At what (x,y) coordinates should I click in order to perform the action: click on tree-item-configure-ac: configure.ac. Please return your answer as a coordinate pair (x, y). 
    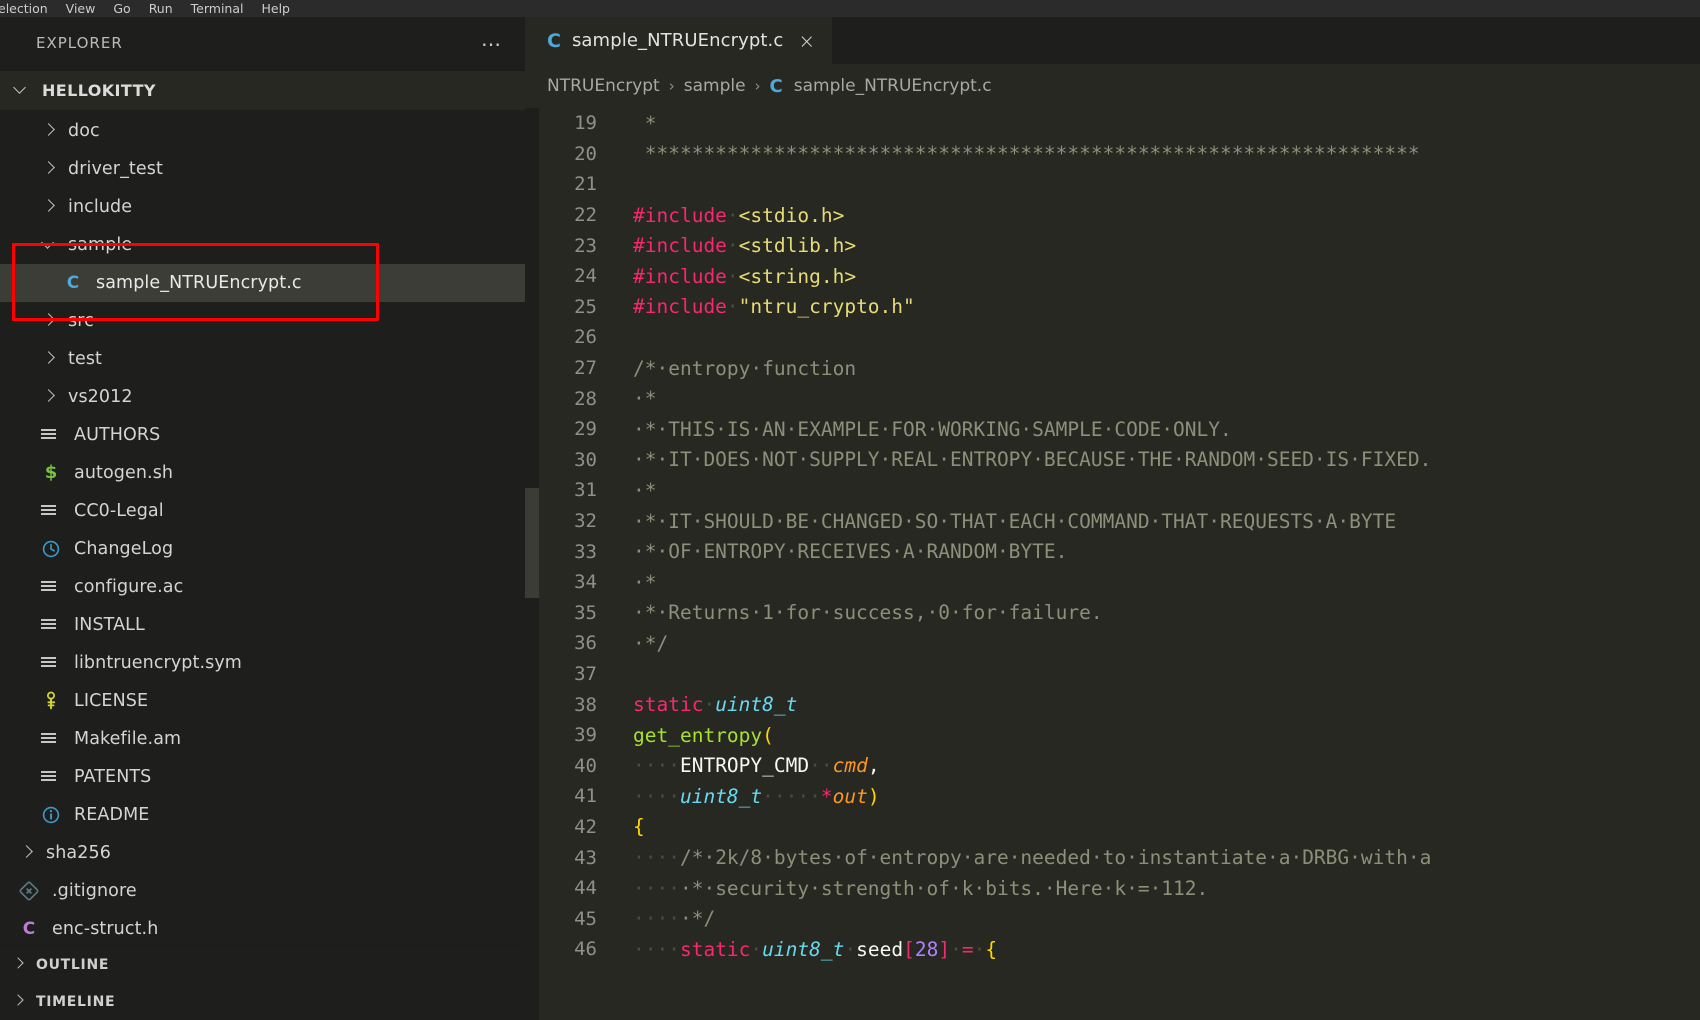
    Looking at the image, I should click on (262, 587).